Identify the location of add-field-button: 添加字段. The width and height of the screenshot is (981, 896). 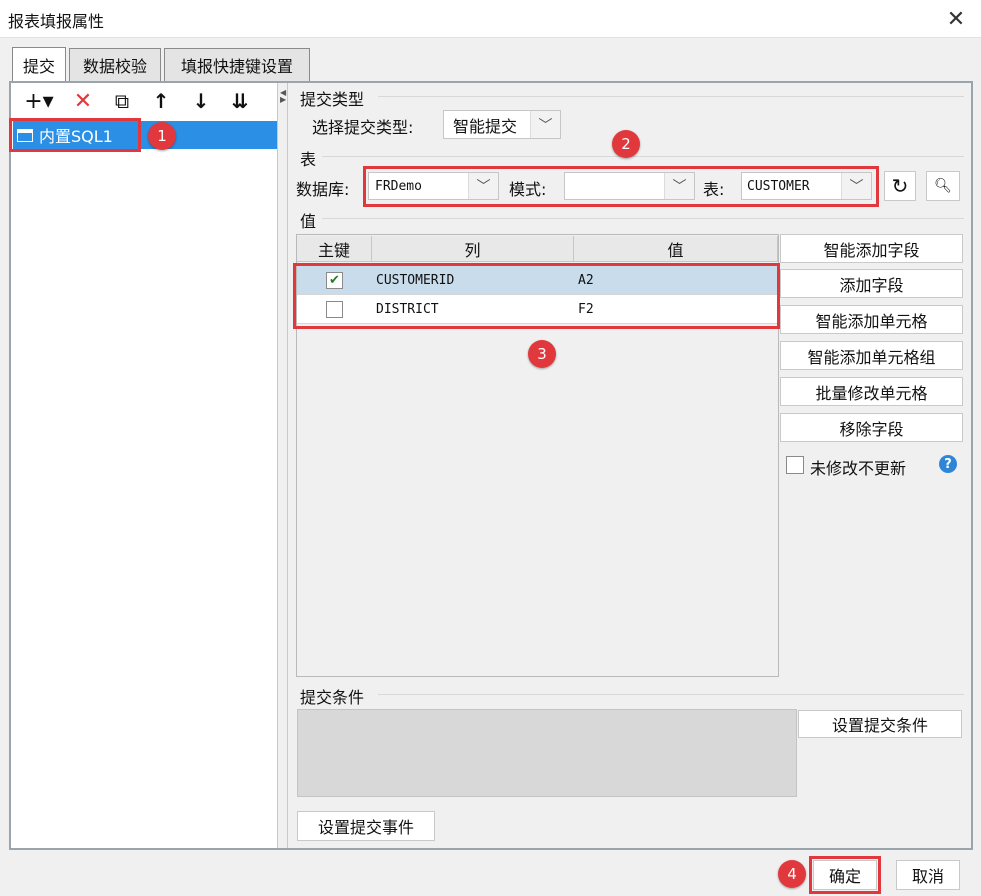
(871, 283).